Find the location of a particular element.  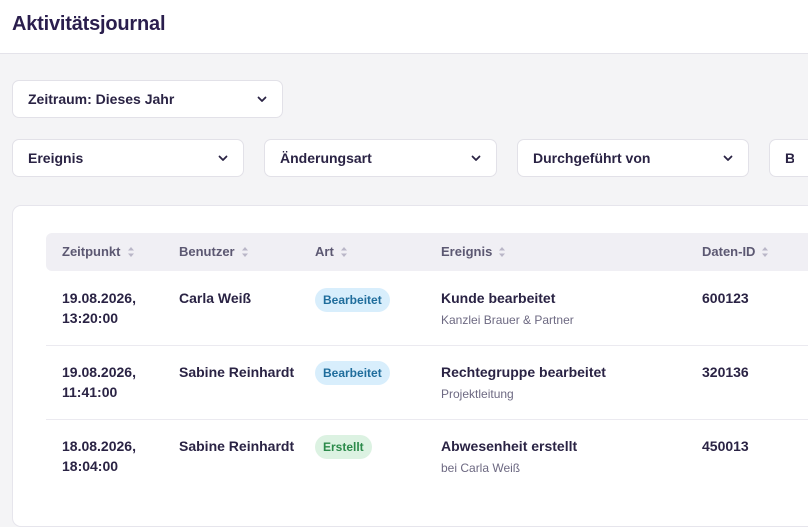

column-header-label: Ereignis is located at coordinates (467, 251).